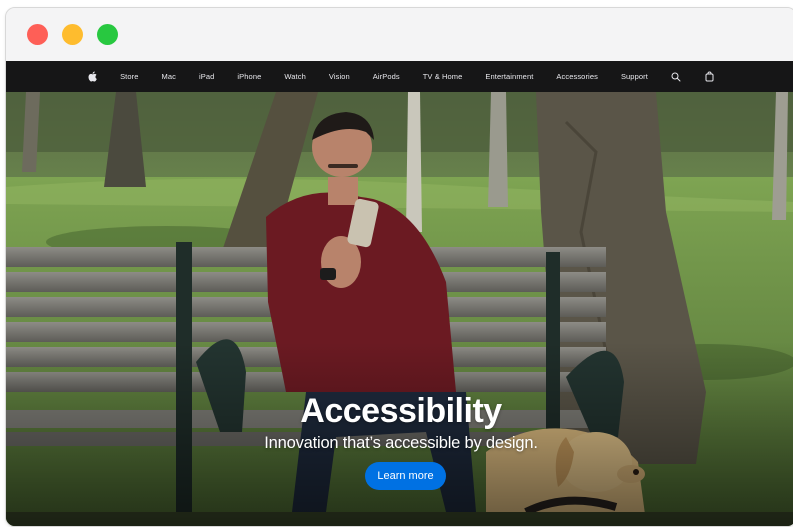  What do you see at coordinates (401, 411) in the screenshot?
I see `hero-title: Accessibility` at bounding box center [401, 411].